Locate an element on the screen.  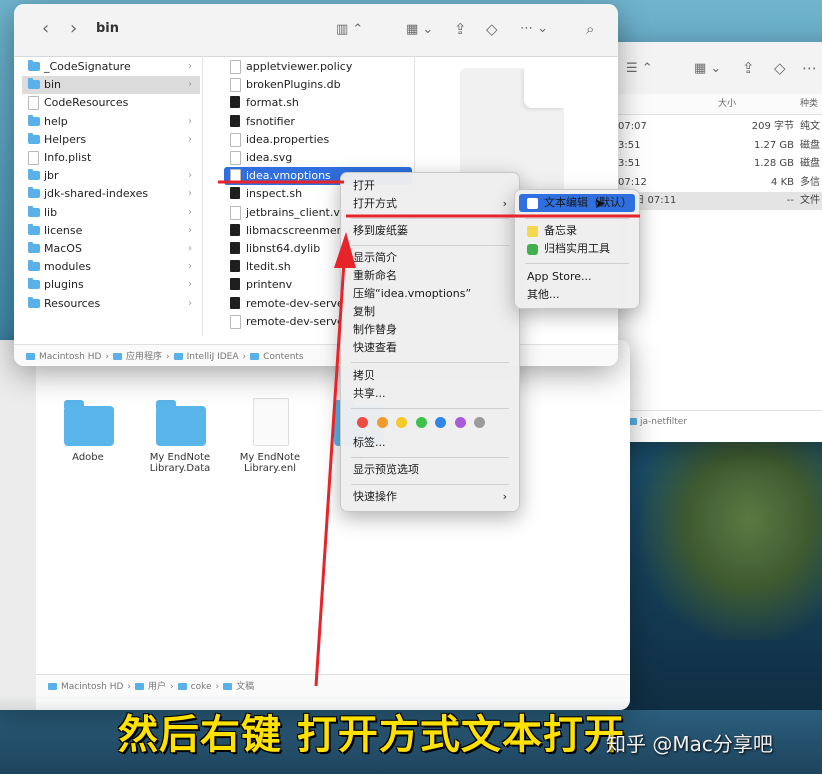
back-file-kind: 文件 is located at coordinates (810, 200).